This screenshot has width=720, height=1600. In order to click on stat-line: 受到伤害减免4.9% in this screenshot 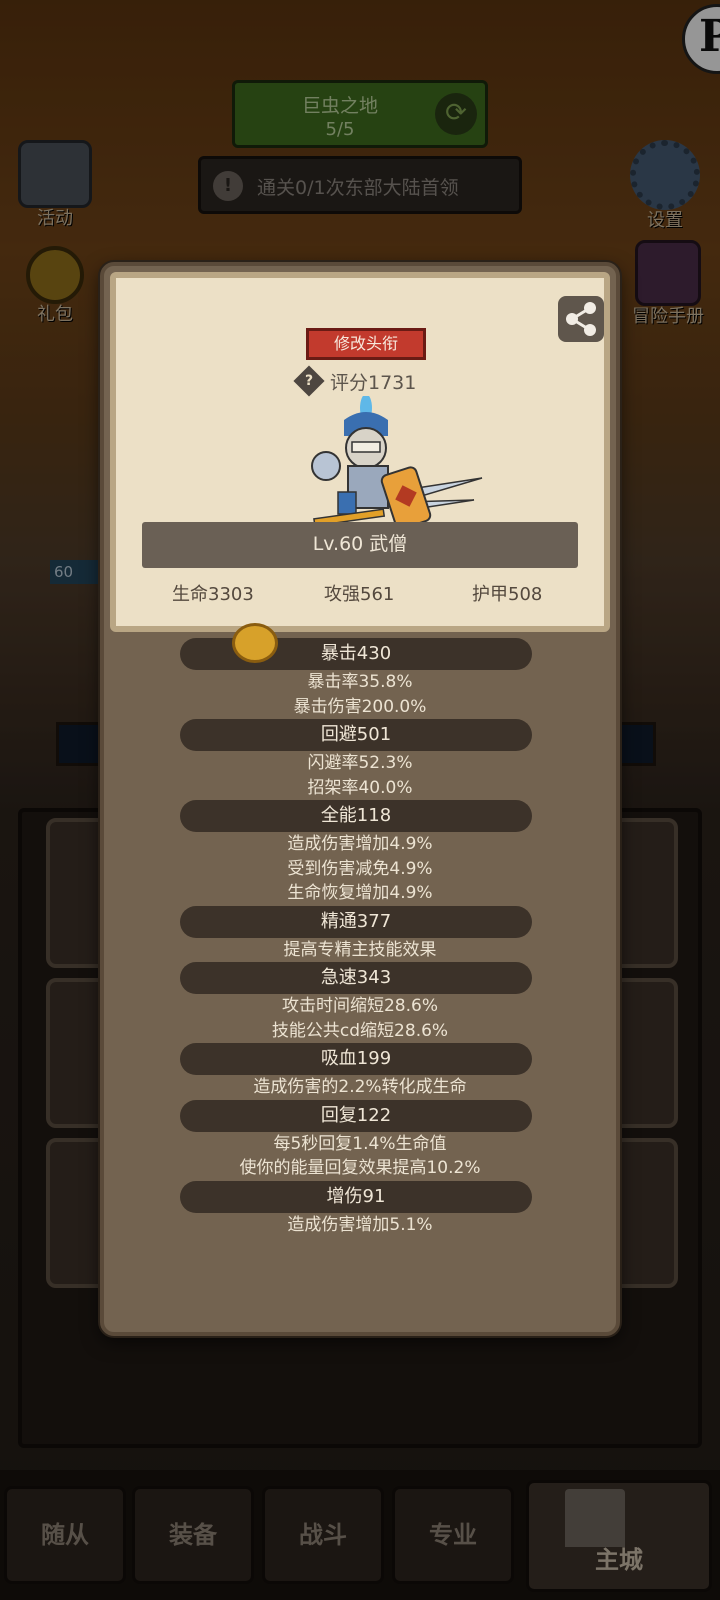, I will do `click(360, 868)`.